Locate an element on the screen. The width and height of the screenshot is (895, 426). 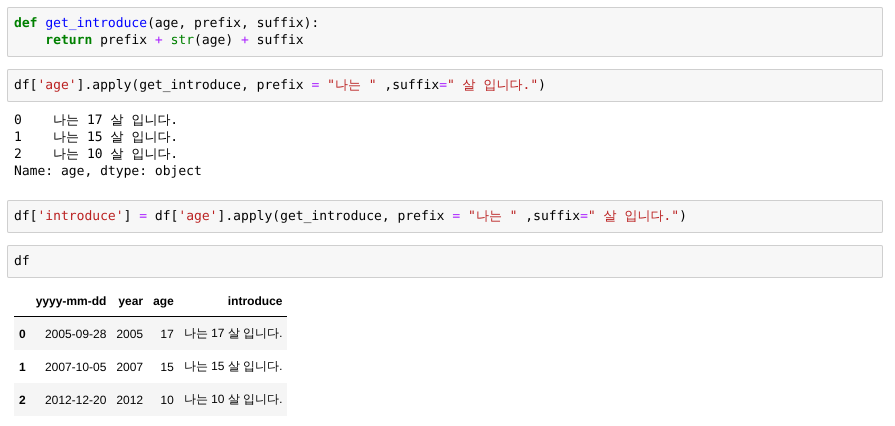
output-line: 1 나는 15 살 입니다. is located at coordinates (97, 137).